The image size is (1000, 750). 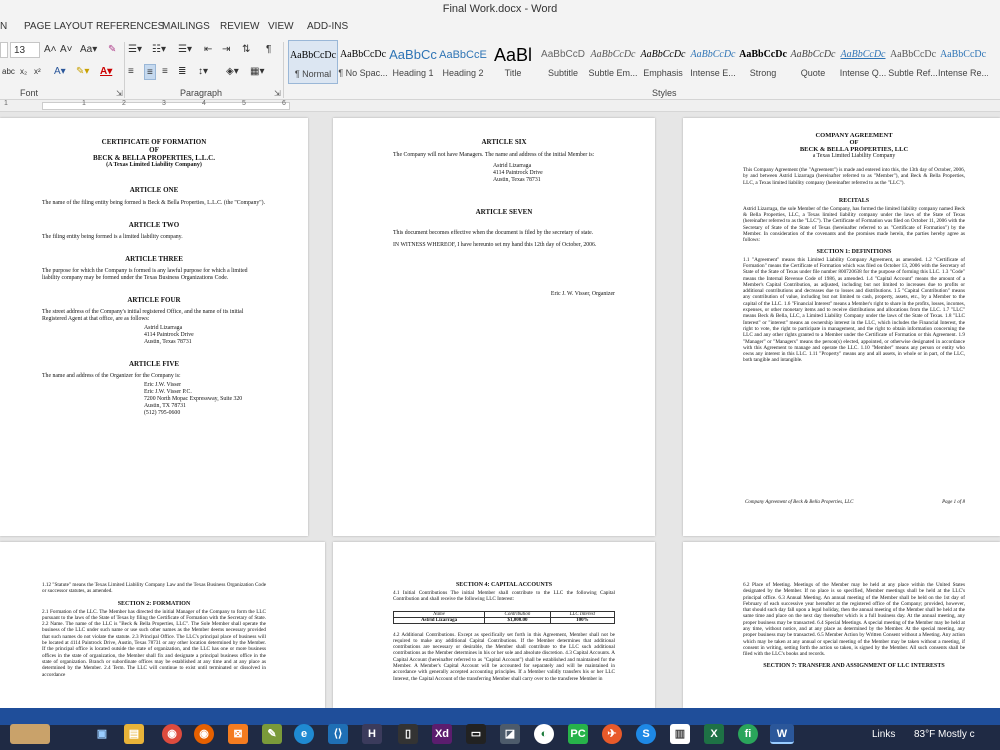 I want to click on bullets-icon: ☰▾, so click(x=135, y=50).